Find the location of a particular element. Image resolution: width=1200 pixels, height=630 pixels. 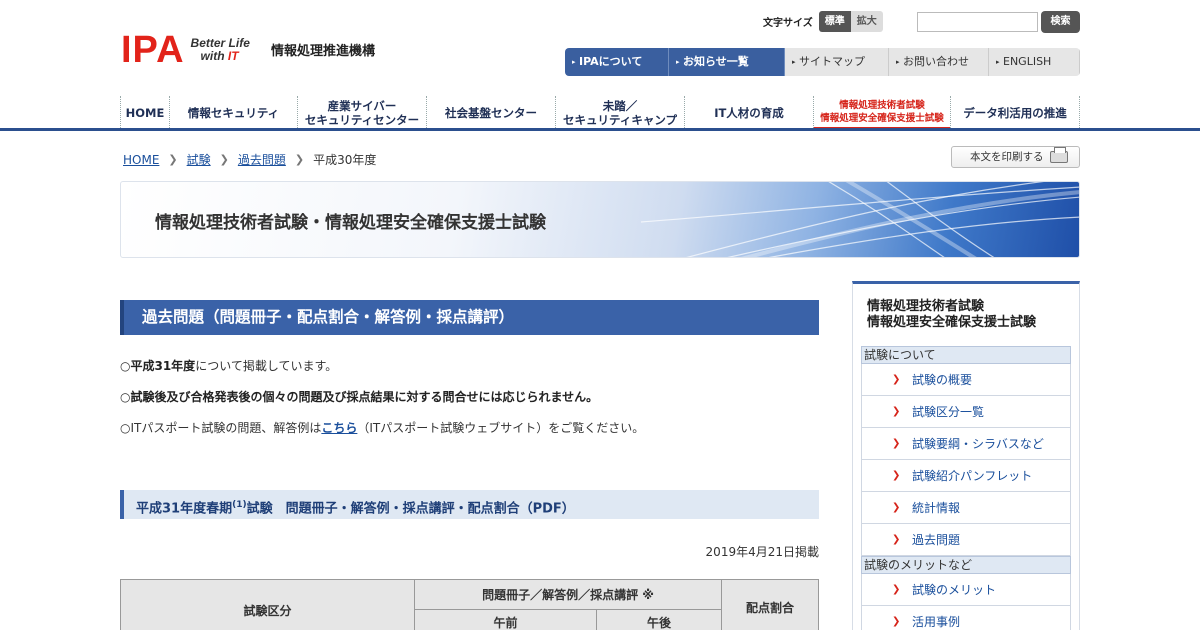

gnav-data: データ利活用の推進 is located at coordinates (1015, 113).